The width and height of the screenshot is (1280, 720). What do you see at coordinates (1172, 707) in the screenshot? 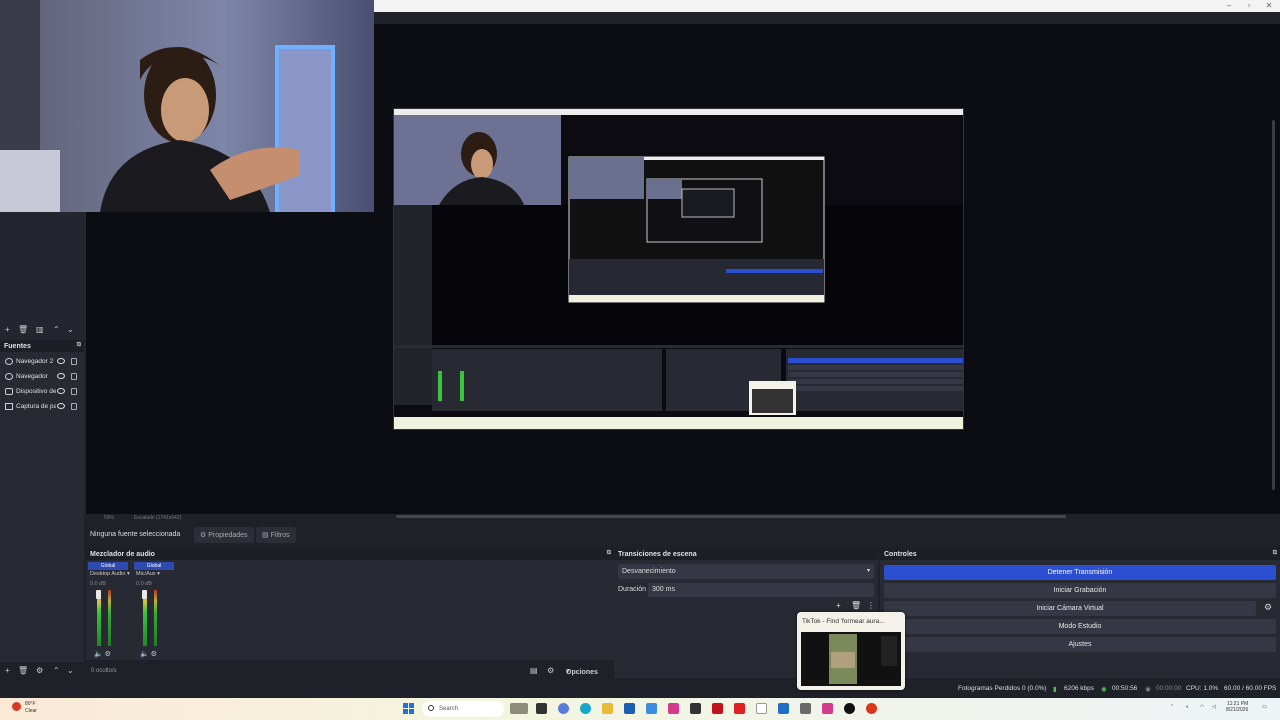
I see `tray-chevron-icon: ⌃` at bounding box center [1172, 707].